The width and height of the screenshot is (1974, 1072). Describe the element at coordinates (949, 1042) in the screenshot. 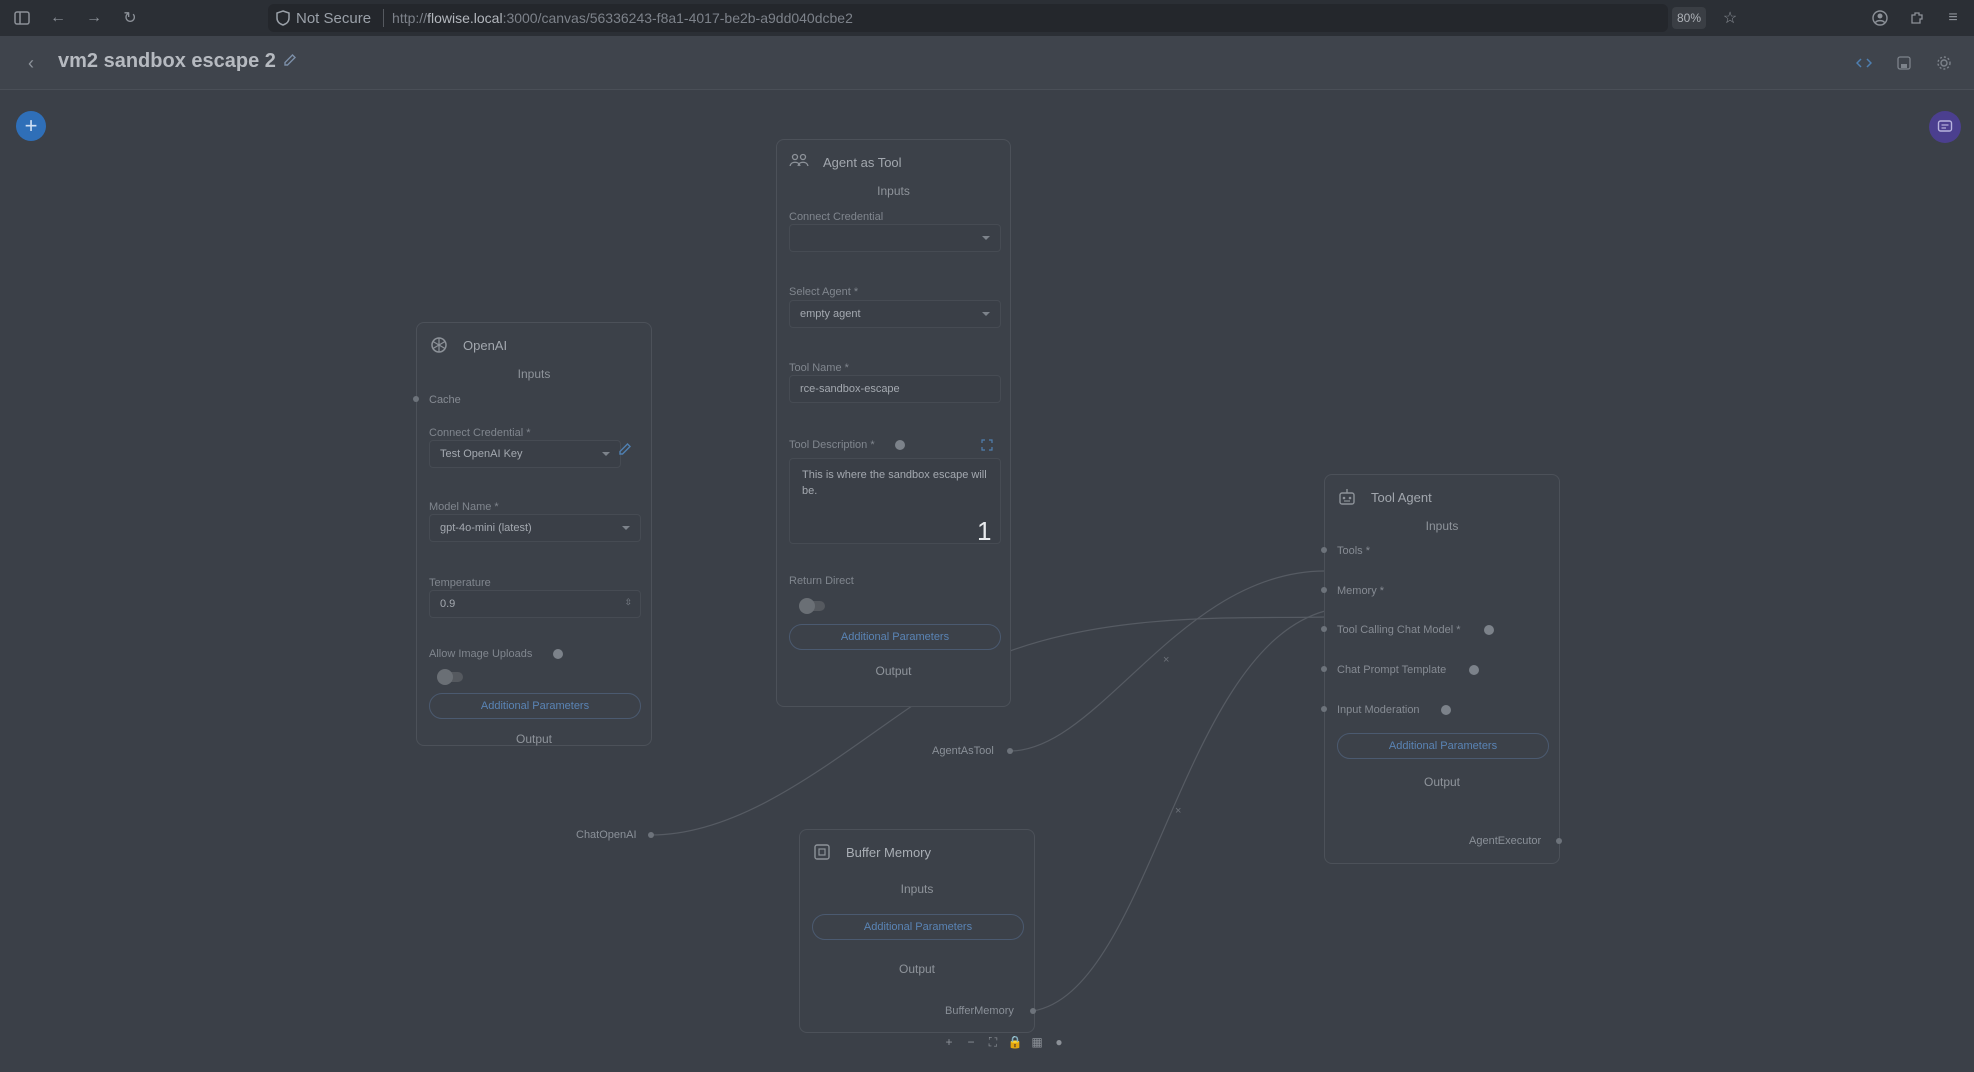

I see `zoom-in-icon: +` at that location.